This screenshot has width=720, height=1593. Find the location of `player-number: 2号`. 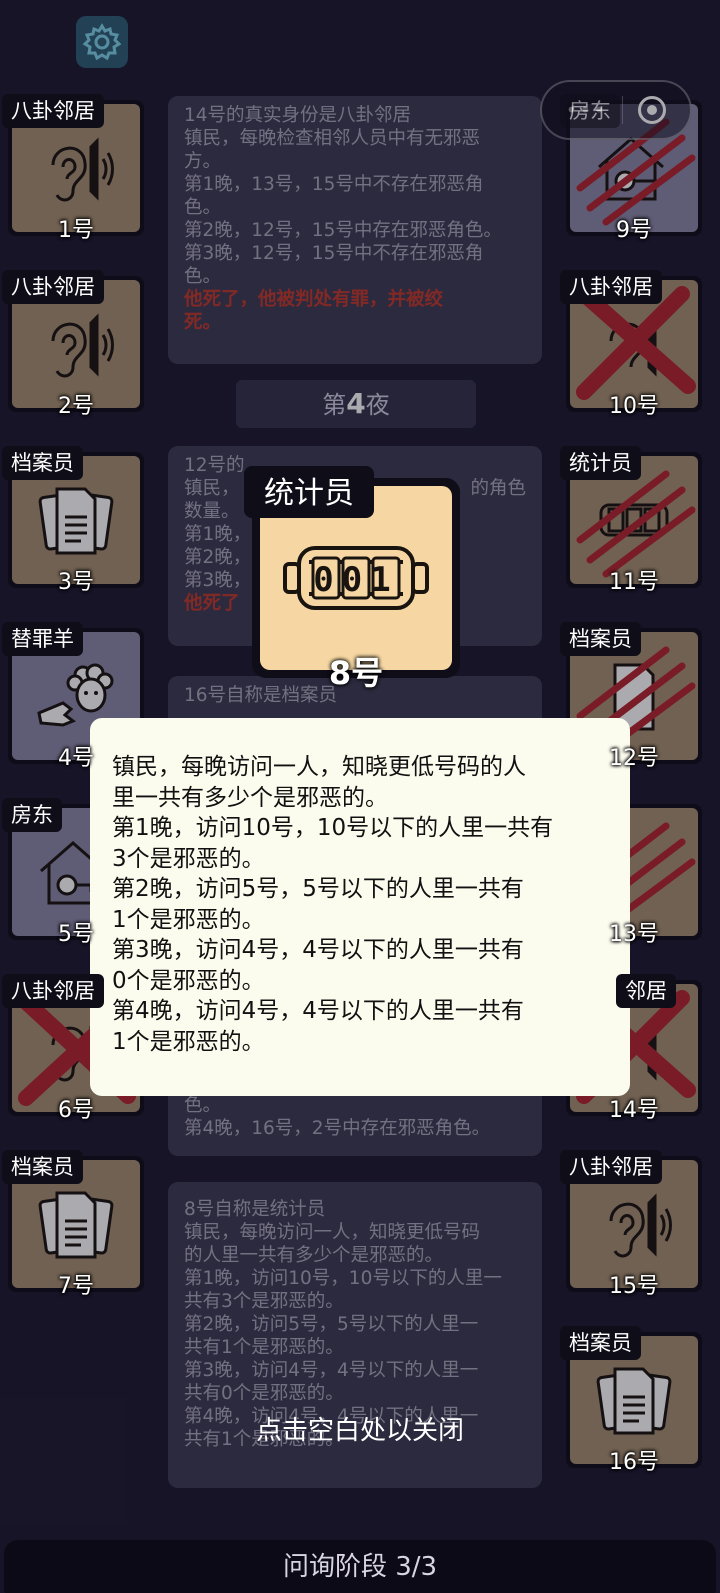

player-number: 2号 is located at coordinates (76, 406).